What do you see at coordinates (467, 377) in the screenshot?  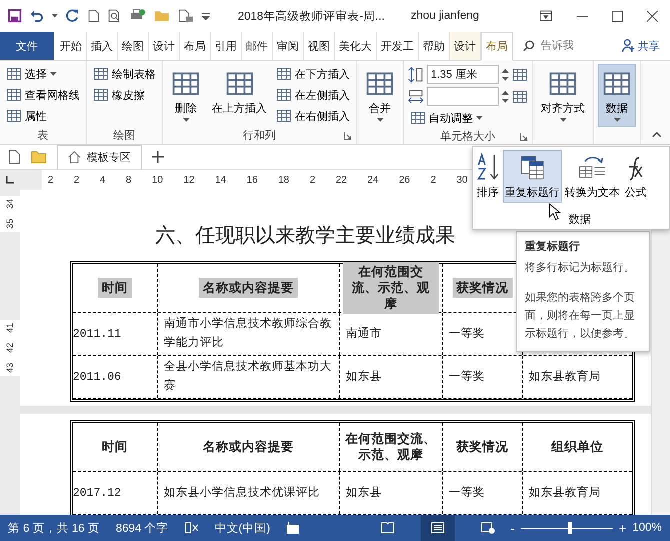 I see `table-cell-text: 一等奖` at bounding box center [467, 377].